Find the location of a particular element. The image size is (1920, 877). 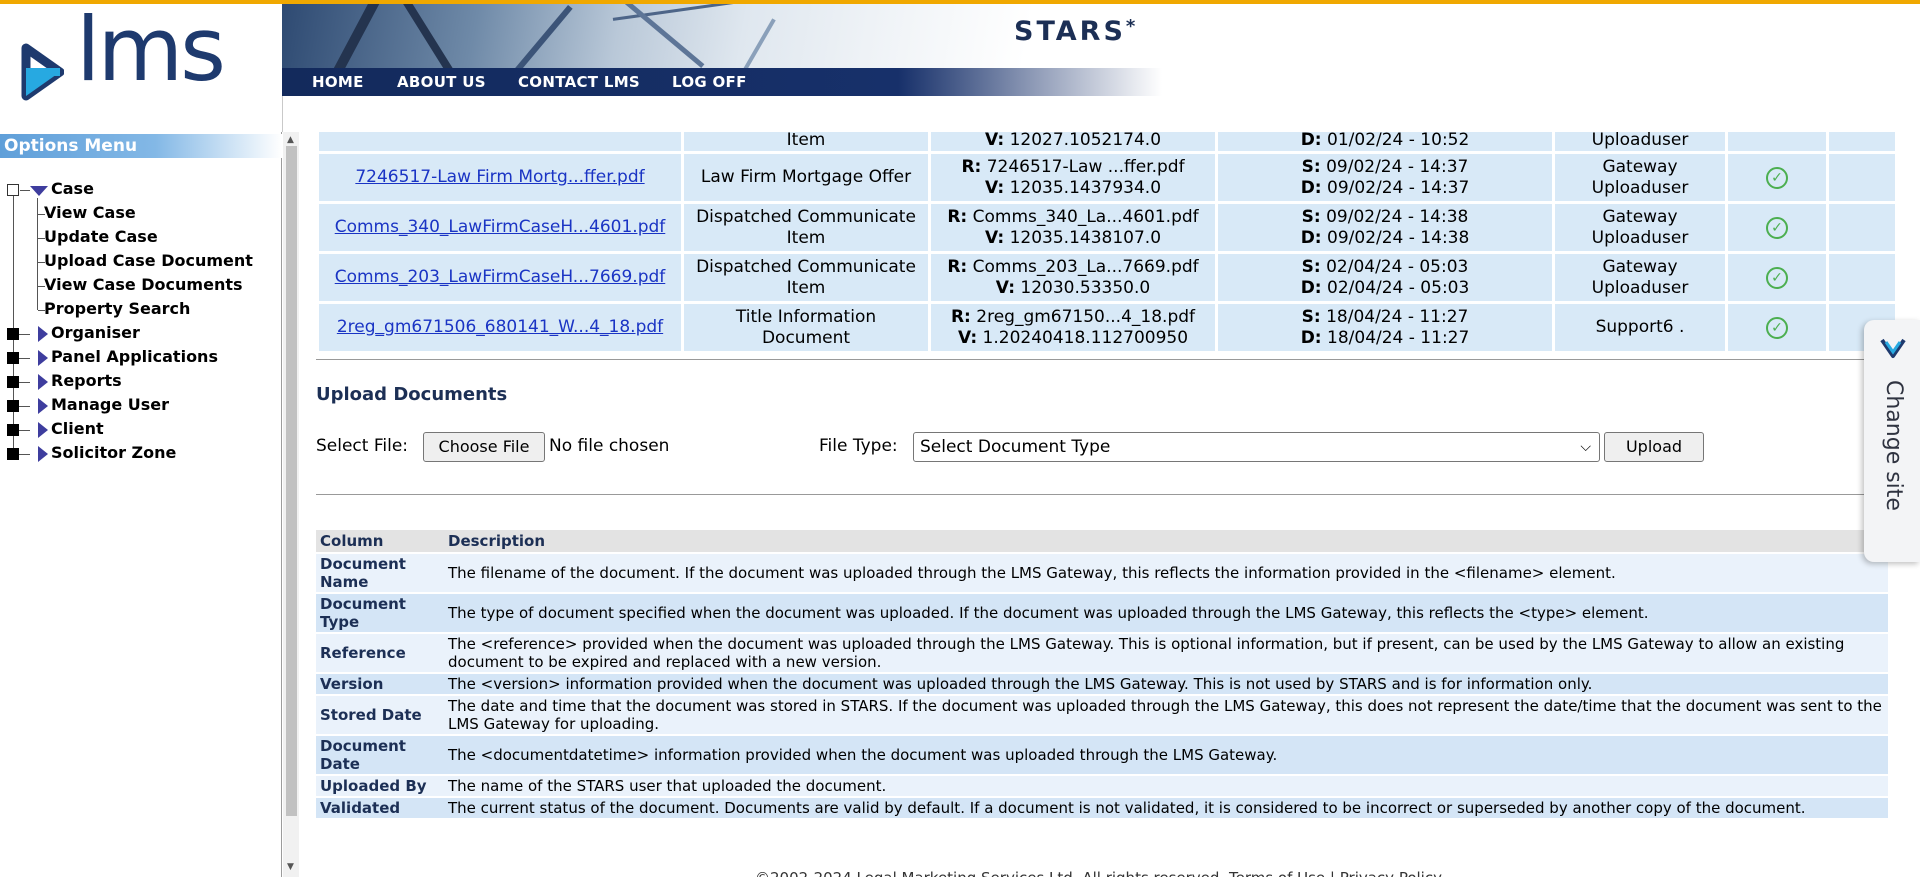

desc-column-name: Version is located at coordinates (380, 684).